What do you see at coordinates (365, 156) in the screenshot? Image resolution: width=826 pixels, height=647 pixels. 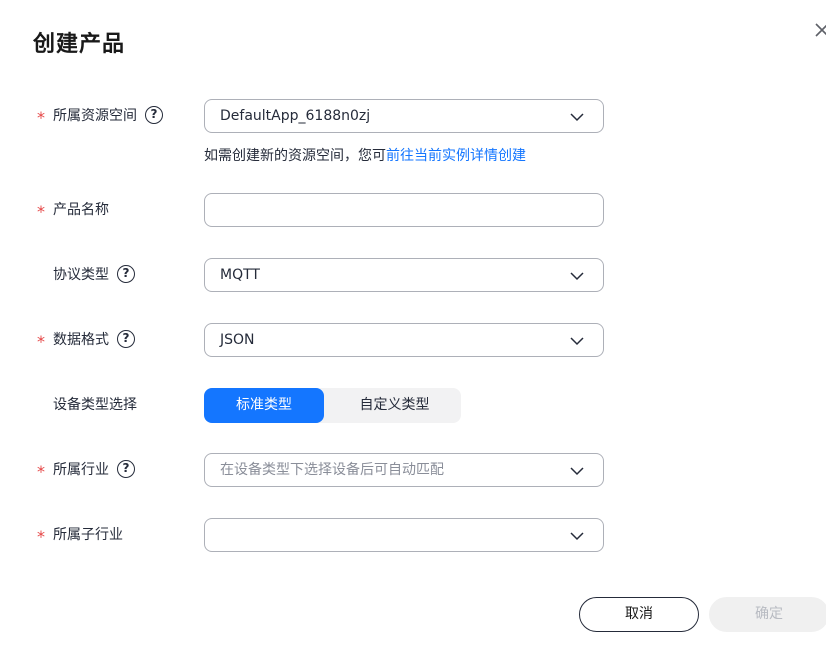 I see `resource-space-hint: 如需创建新的资源空间，您可前往当前实例详情创建` at bounding box center [365, 156].